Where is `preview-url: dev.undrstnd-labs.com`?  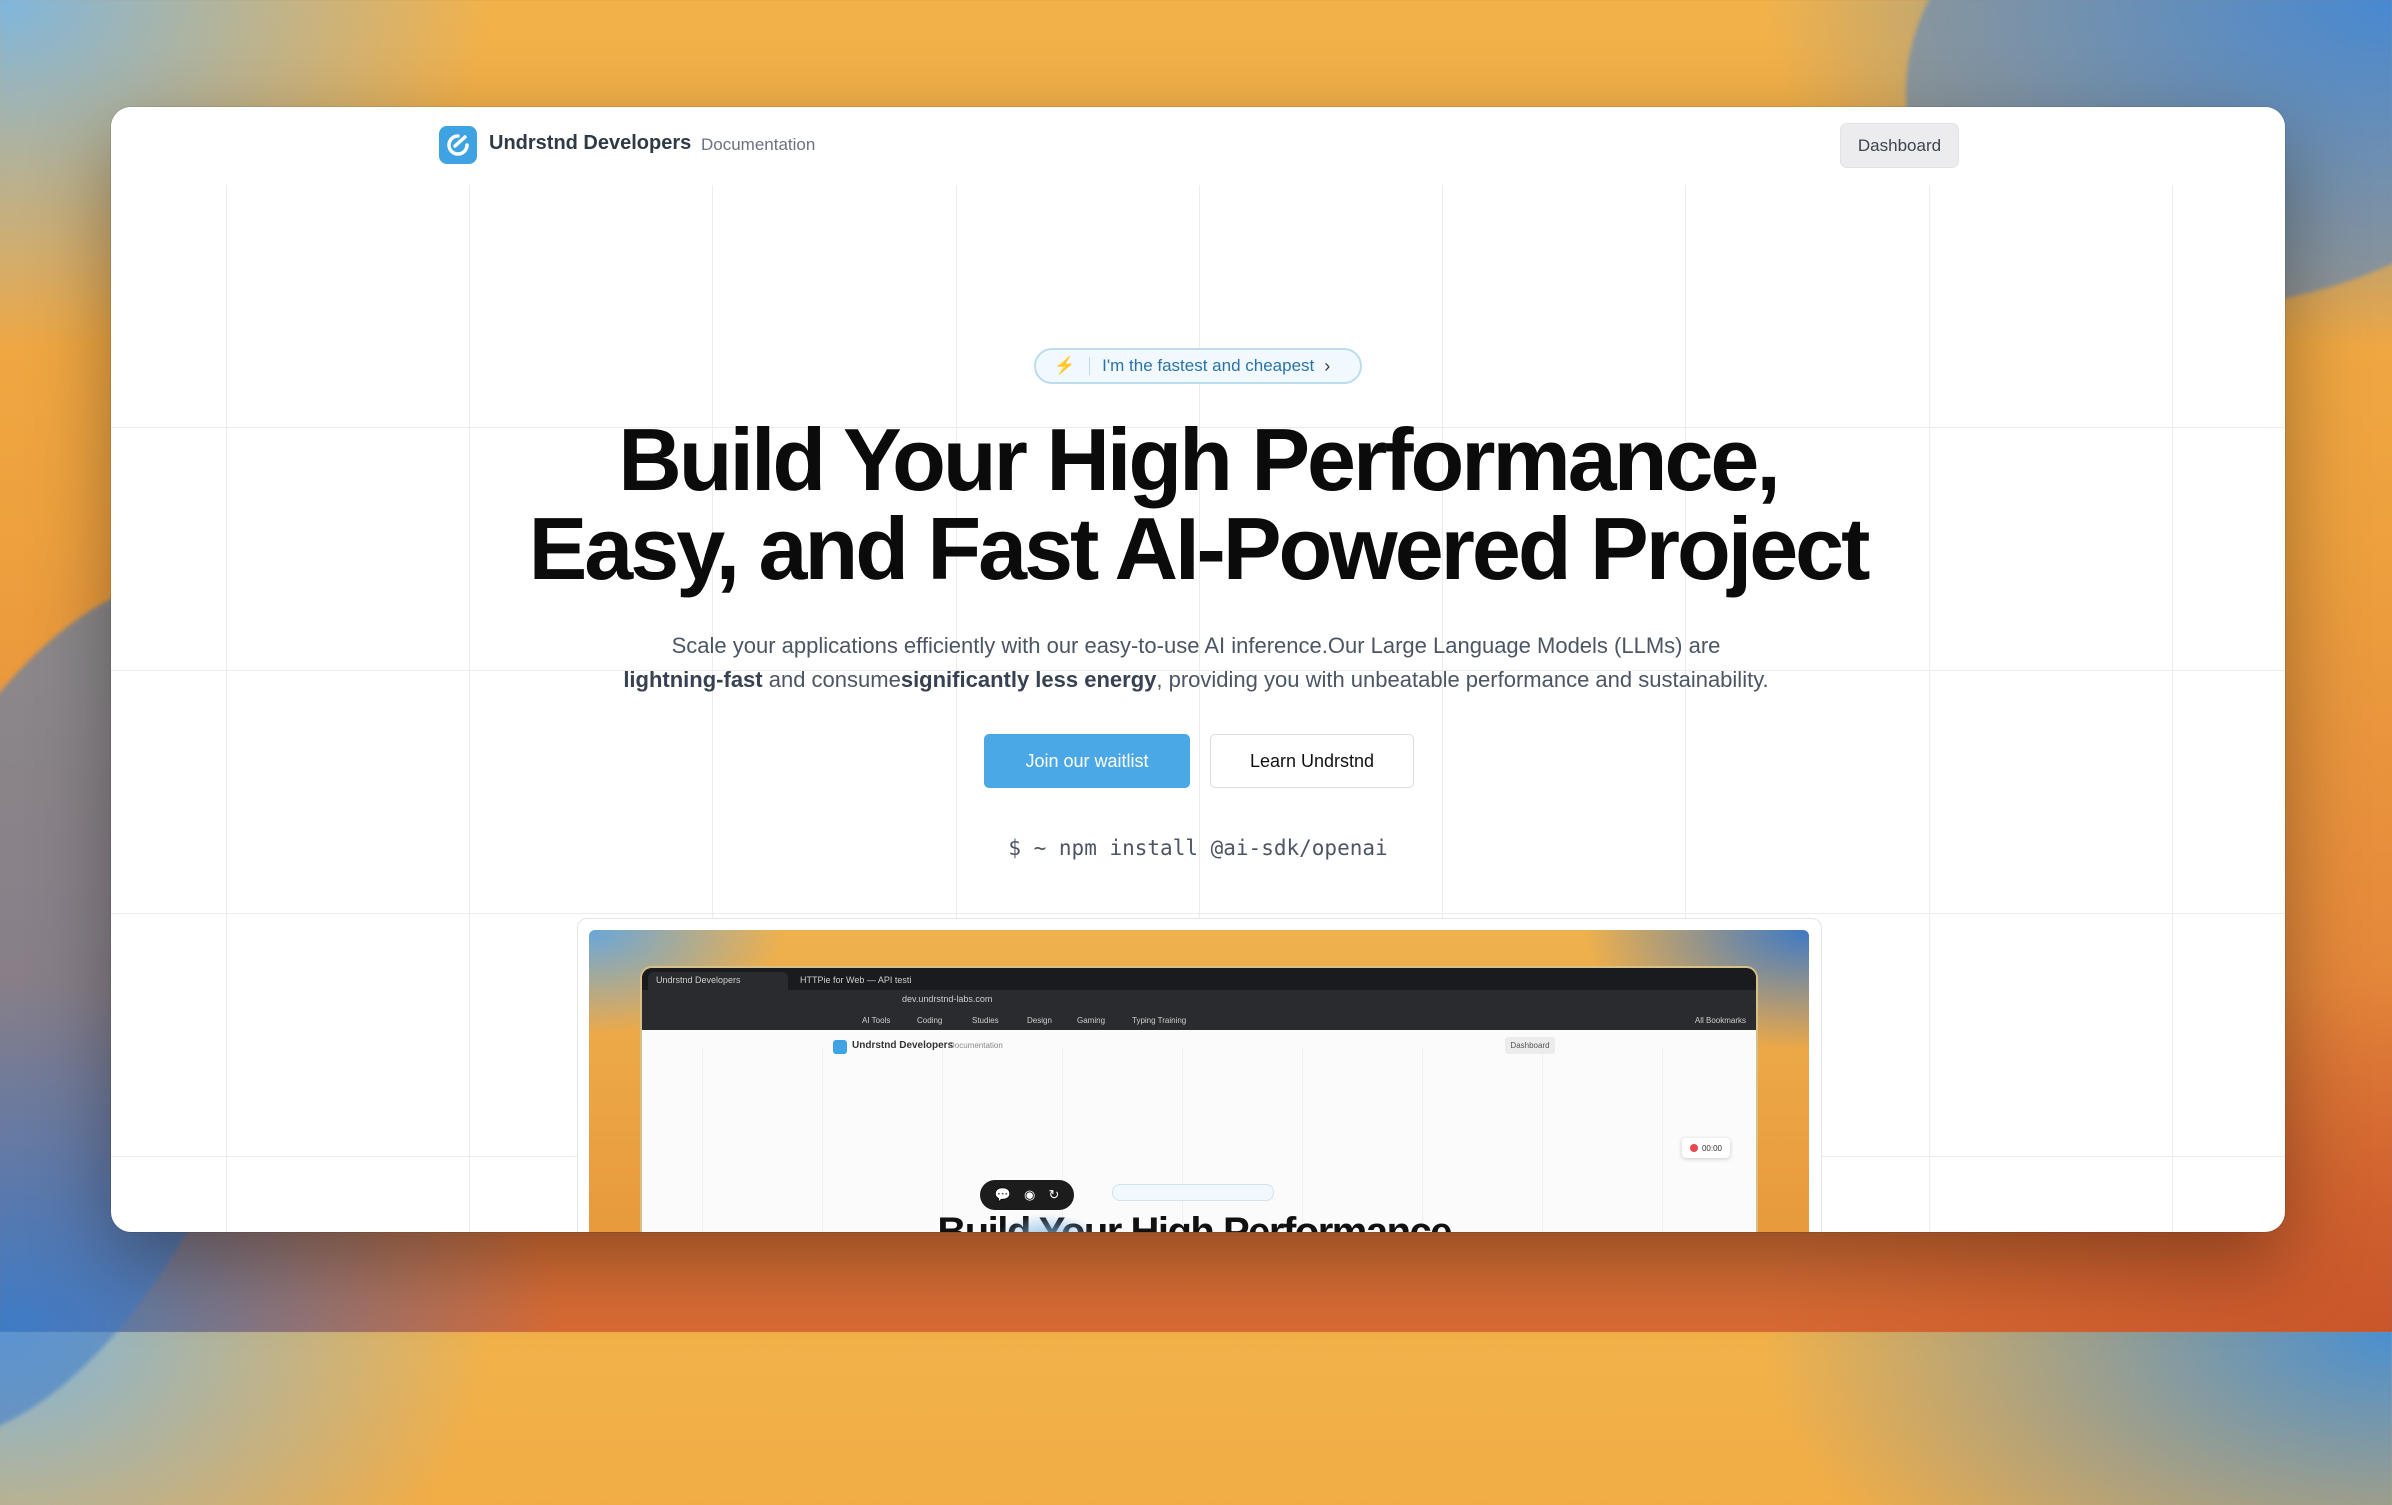
preview-url: dev.undrstnd-labs.com is located at coordinates (947, 999).